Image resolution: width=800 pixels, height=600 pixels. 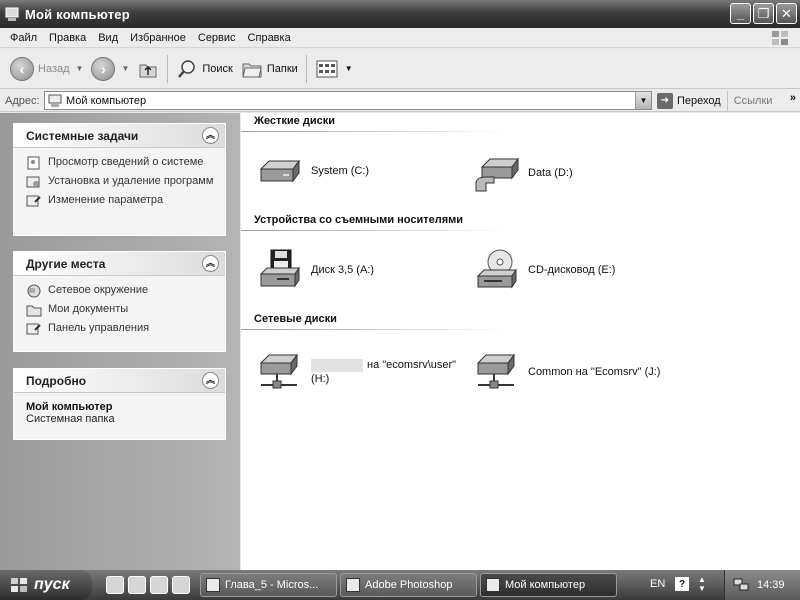 I want to click on photoshop-icon, so click(x=353, y=585).